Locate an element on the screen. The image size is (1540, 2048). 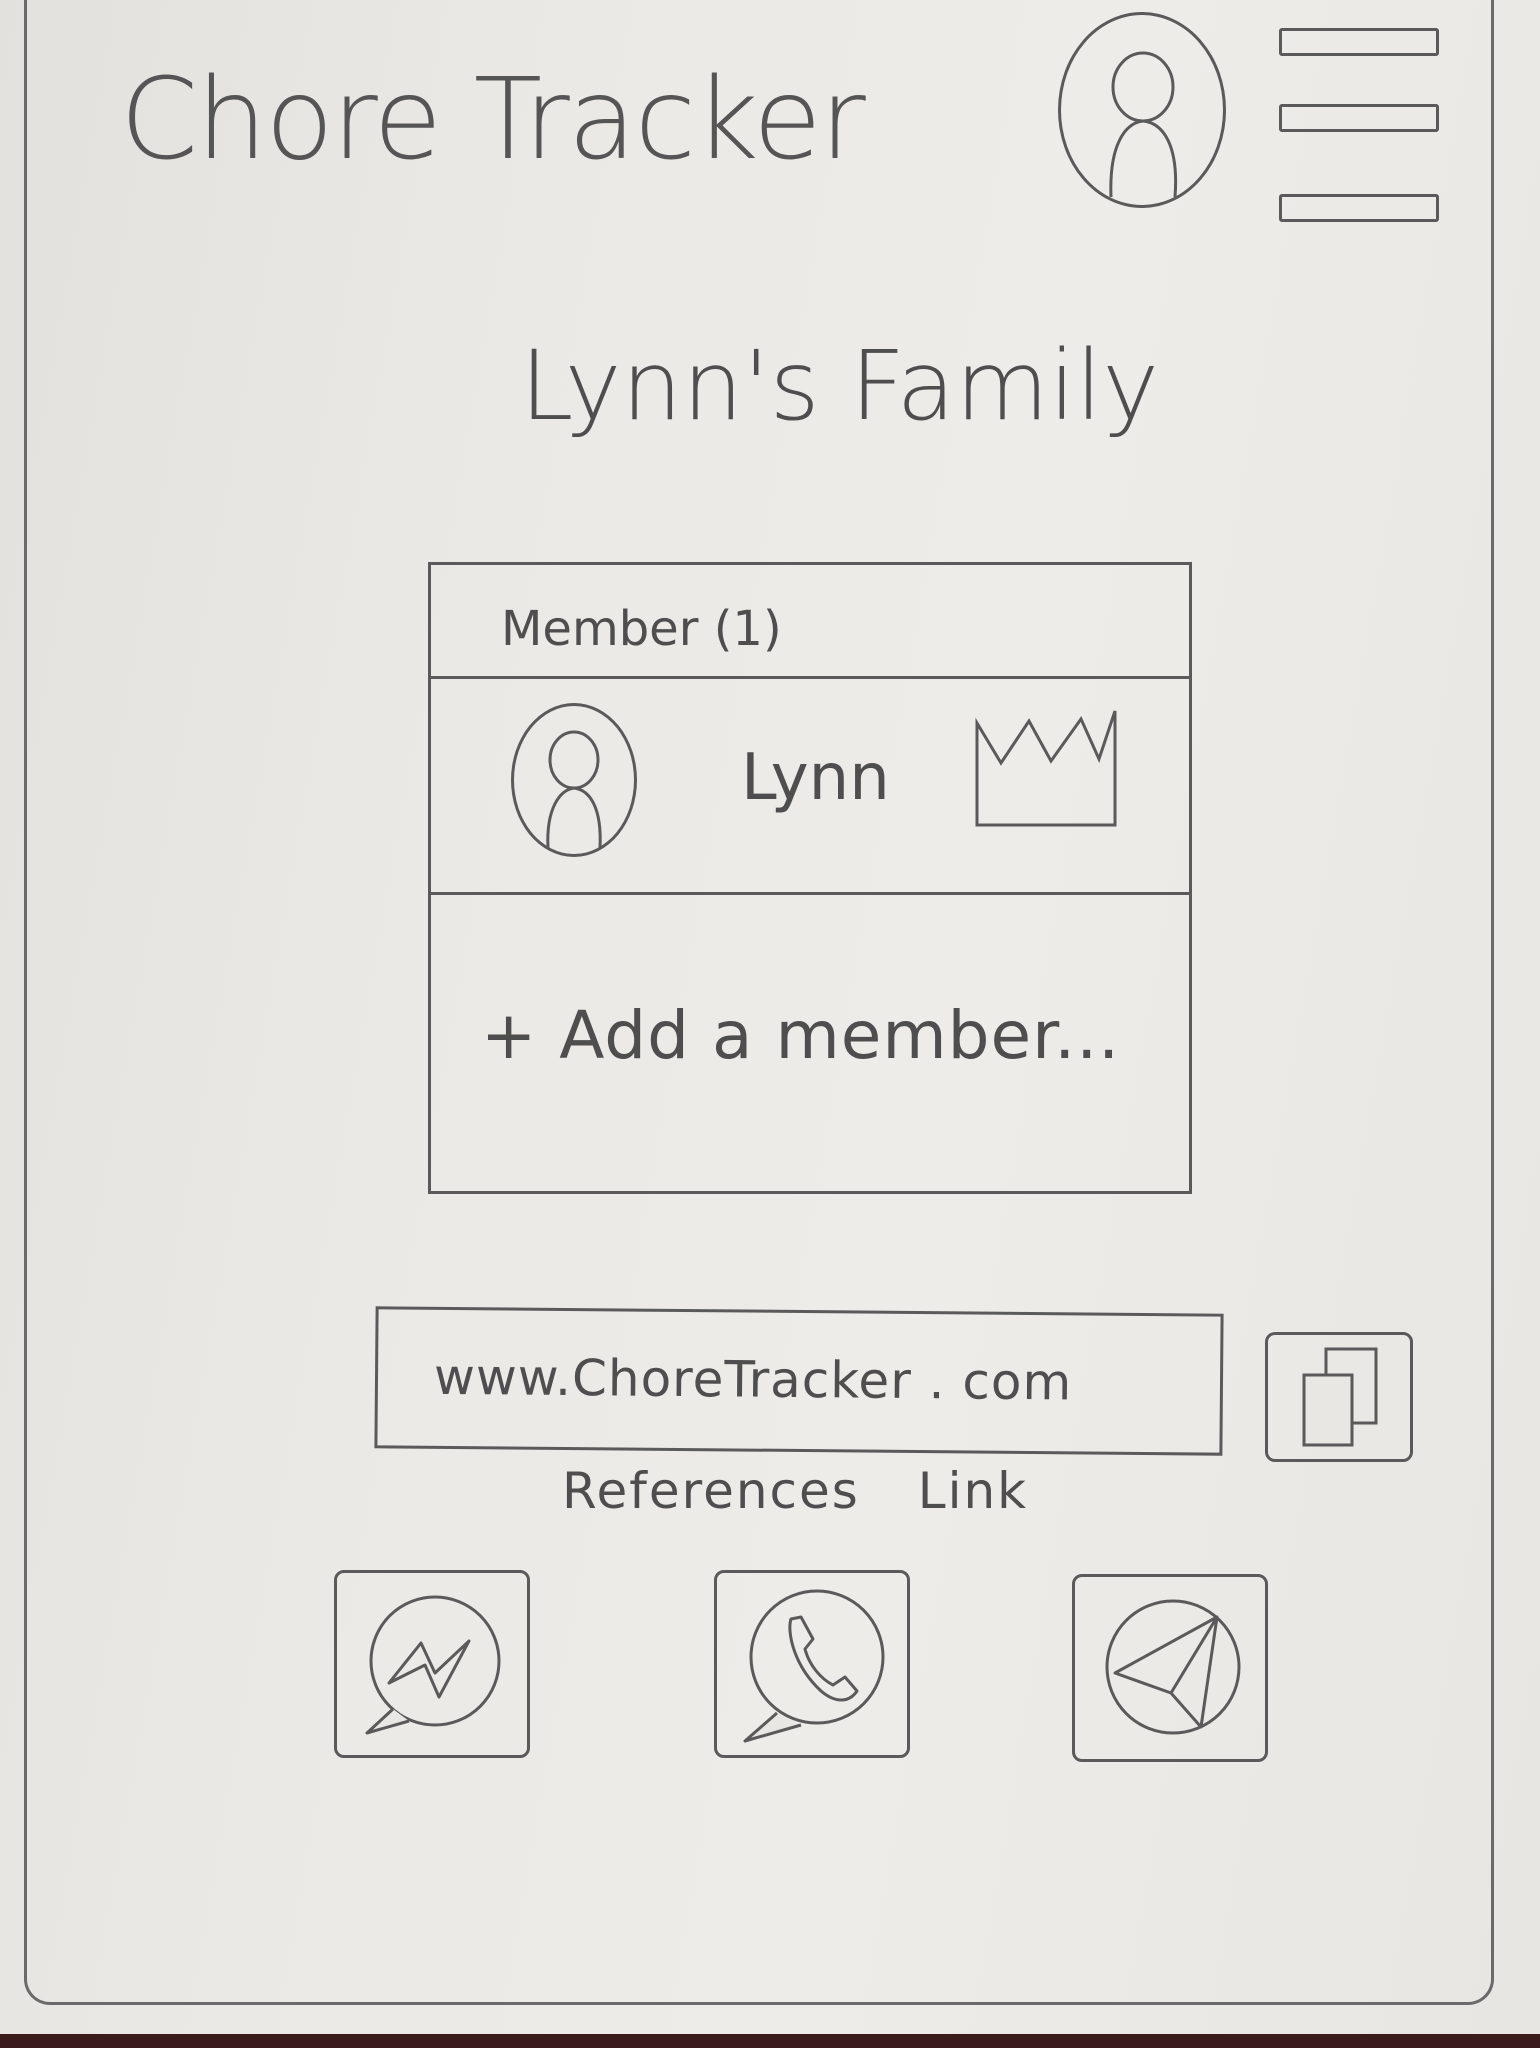
reference-link-field: www.ChoreTracker . com is located at coordinates (799, 1381).